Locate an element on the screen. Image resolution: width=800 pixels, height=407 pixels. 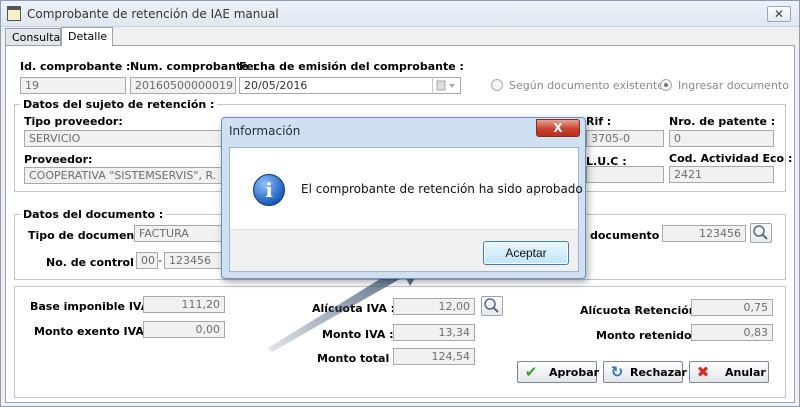
calendar-dropdown-button is located at coordinates (446, 85).